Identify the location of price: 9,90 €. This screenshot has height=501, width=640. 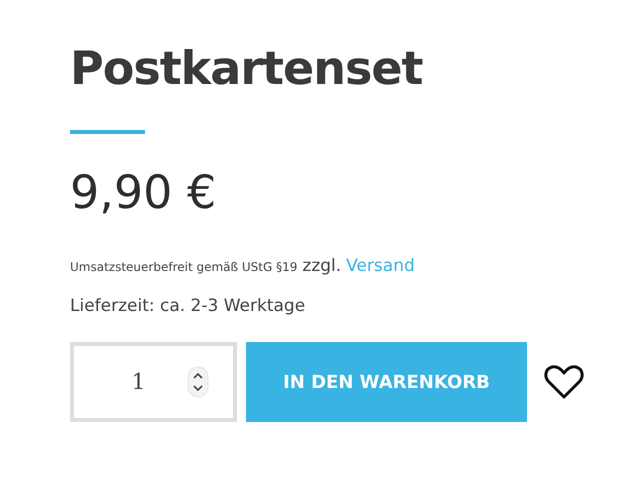
(143, 192).